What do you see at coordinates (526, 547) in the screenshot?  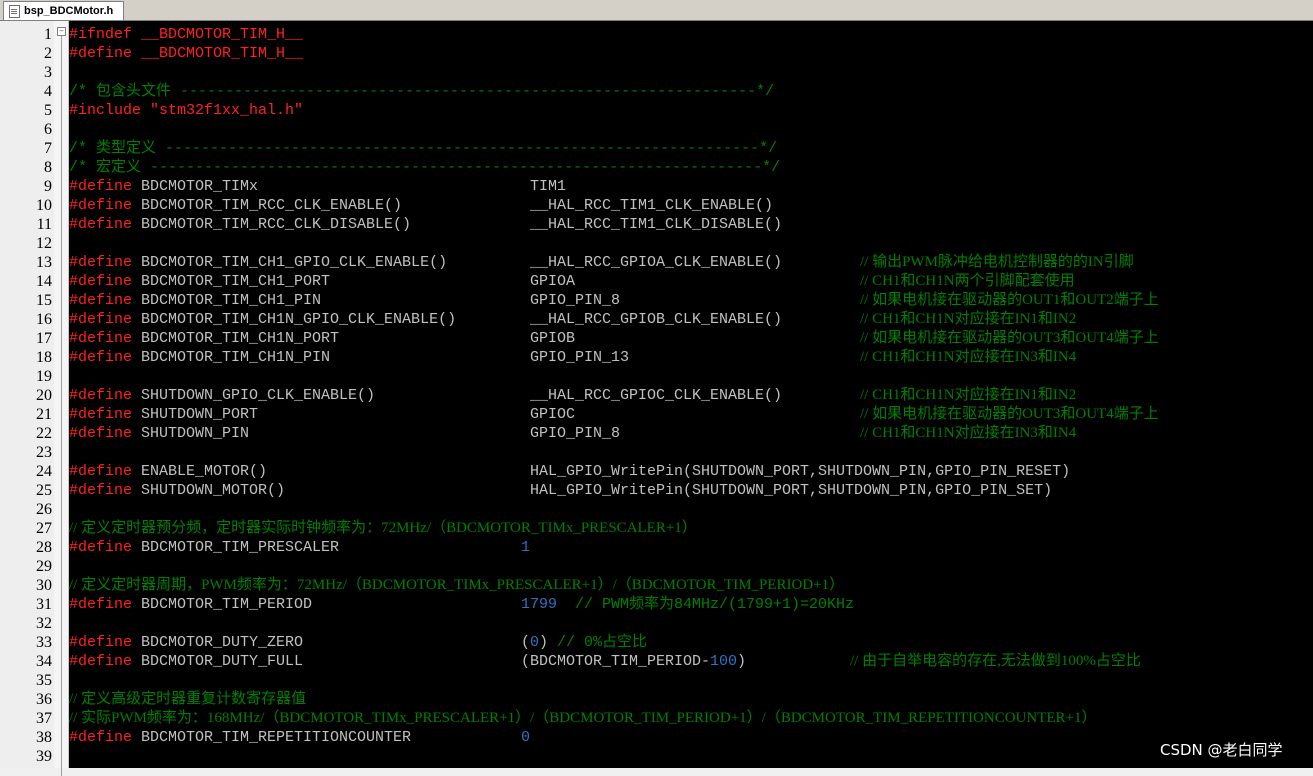 I see `numeric-literal: 1` at bounding box center [526, 547].